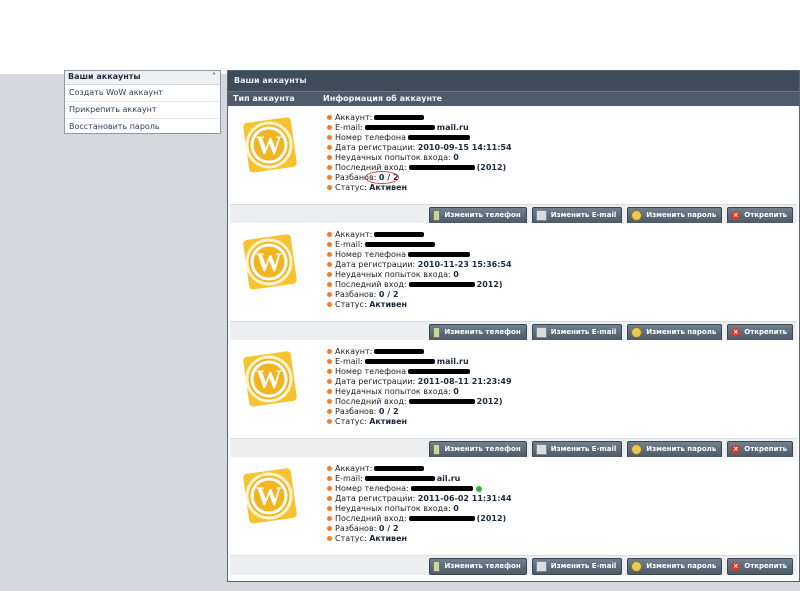  Describe the element at coordinates (583, 449) in the screenshot. I see `change-email-label: Изменить E-mail` at that location.